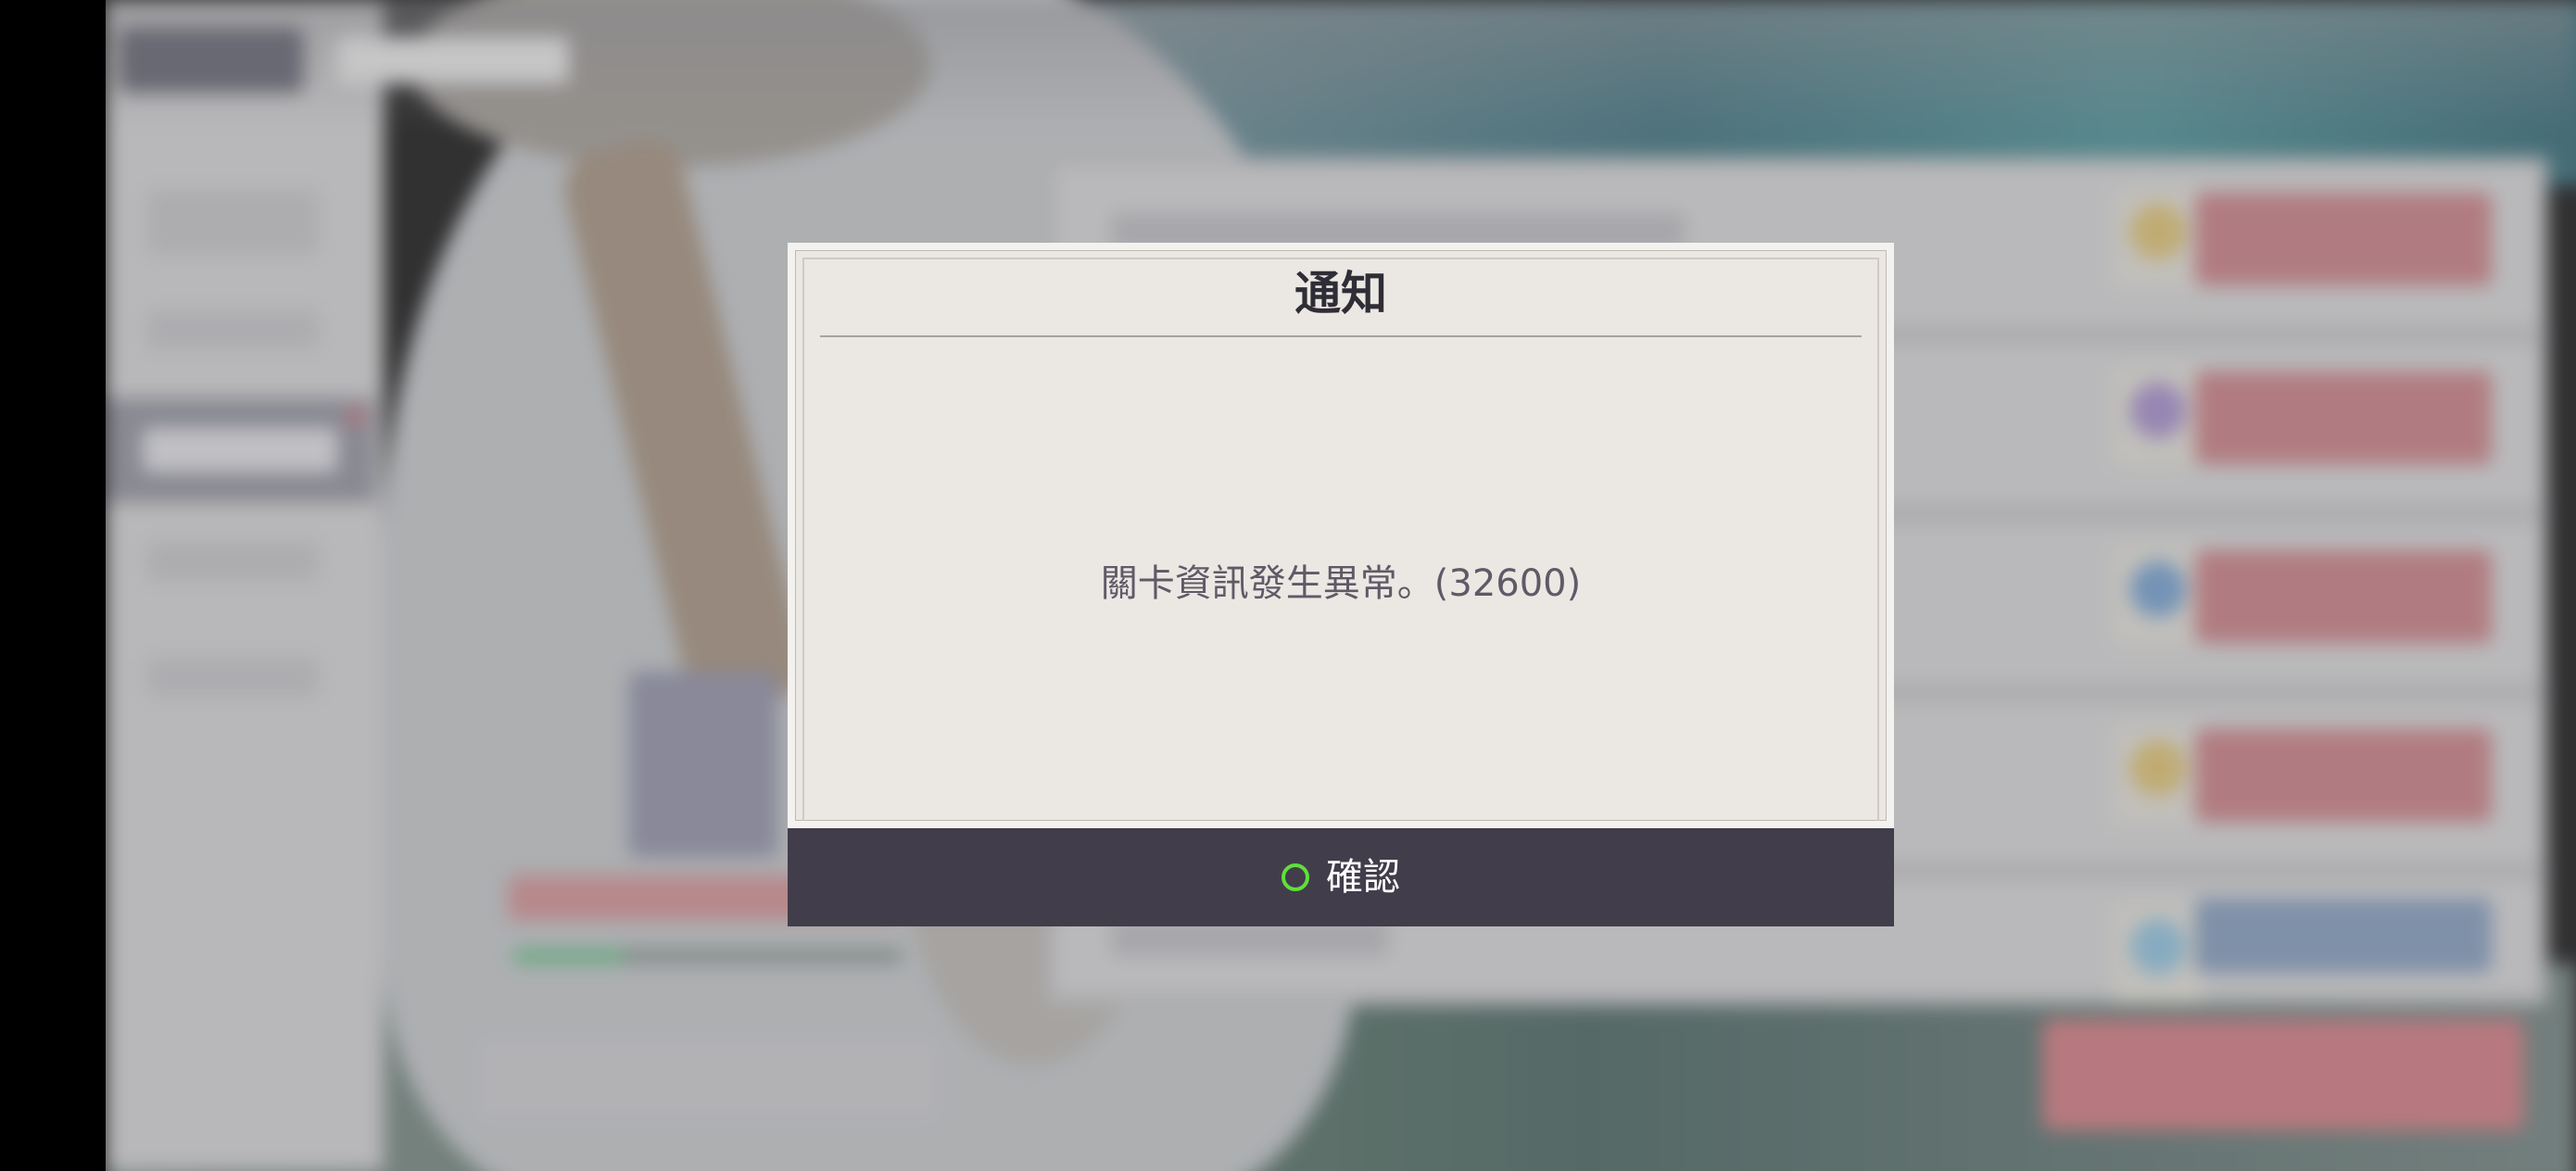  What do you see at coordinates (1341, 336) in the screenshot?
I see `dialog-divider` at bounding box center [1341, 336].